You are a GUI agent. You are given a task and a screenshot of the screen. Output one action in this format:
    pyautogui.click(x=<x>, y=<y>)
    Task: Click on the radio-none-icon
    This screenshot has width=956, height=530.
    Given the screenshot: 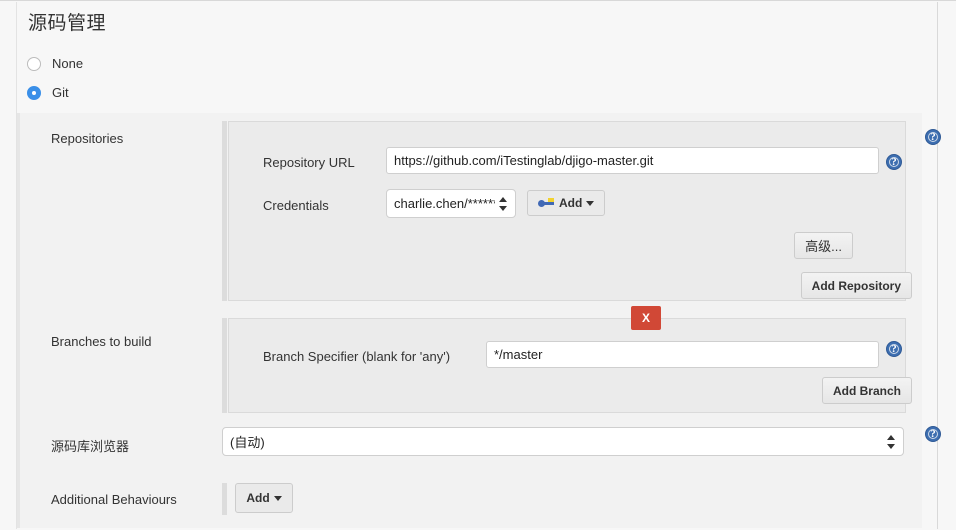 What is the action you would take?
    pyautogui.click(x=34, y=63)
    